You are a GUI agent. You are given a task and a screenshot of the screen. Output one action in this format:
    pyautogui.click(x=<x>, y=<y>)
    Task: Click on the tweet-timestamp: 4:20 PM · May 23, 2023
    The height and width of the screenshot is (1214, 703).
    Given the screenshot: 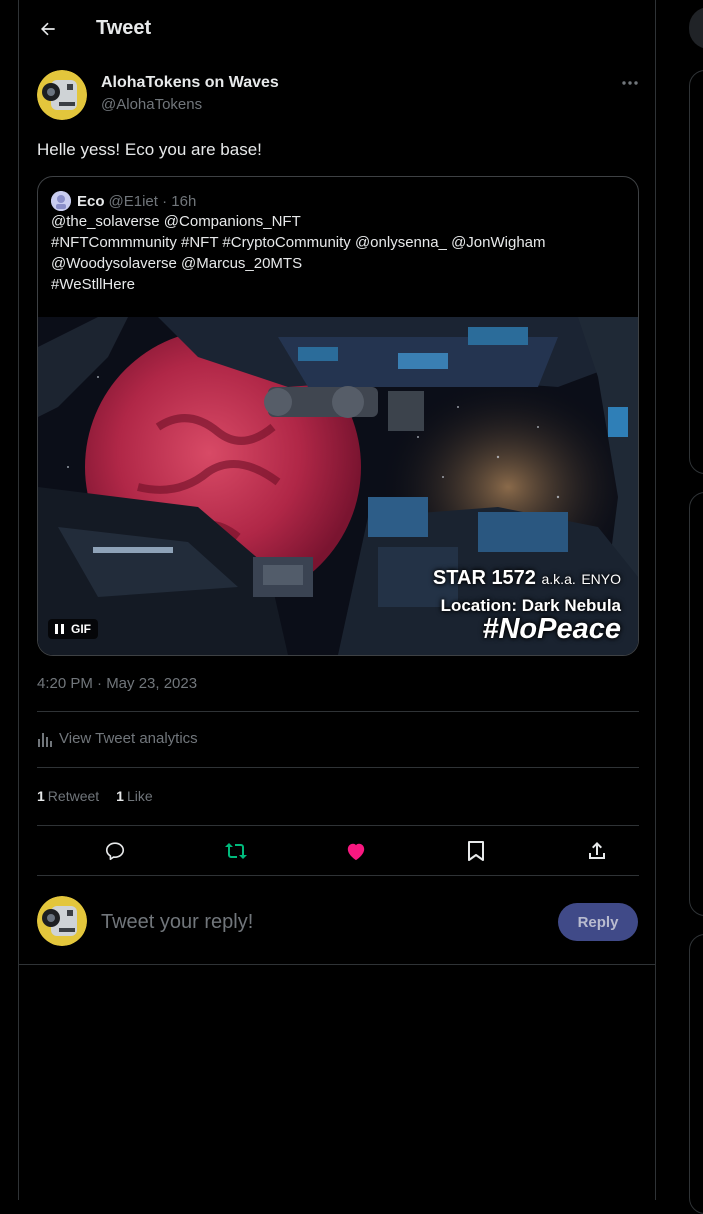 What is the action you would take?
    pyautogui.click(x=117, y=683)
    